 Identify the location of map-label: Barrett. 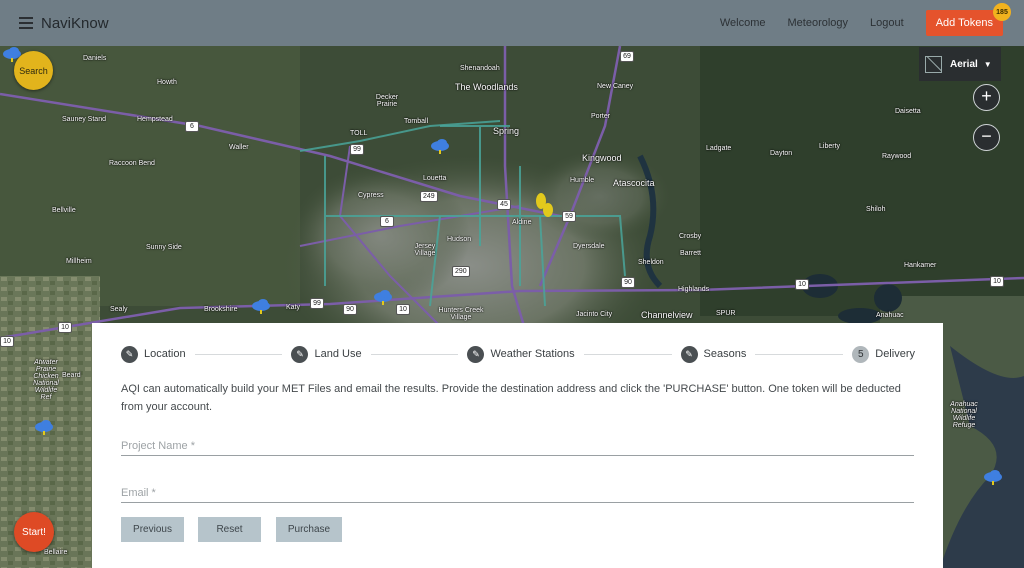
(691, 253).